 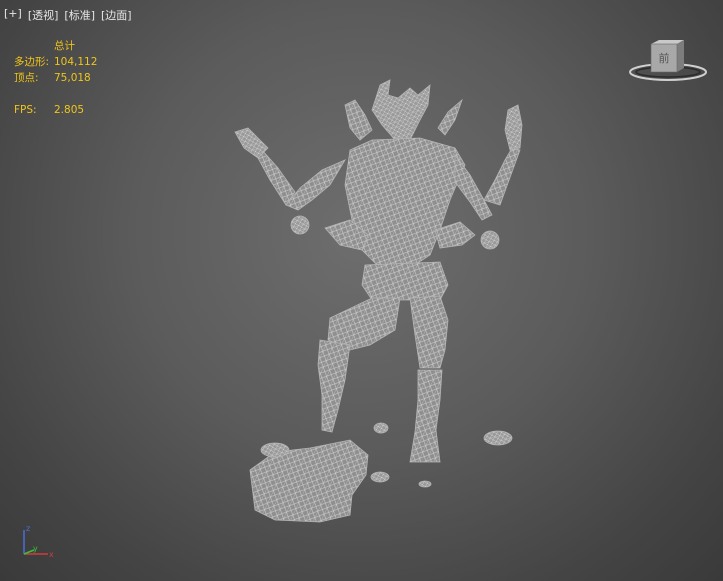 What do you see at coordinates (79, 15) in the screenshot?
I see `viewport-shading-menu: [标准]` at bounding box center [79, 15].